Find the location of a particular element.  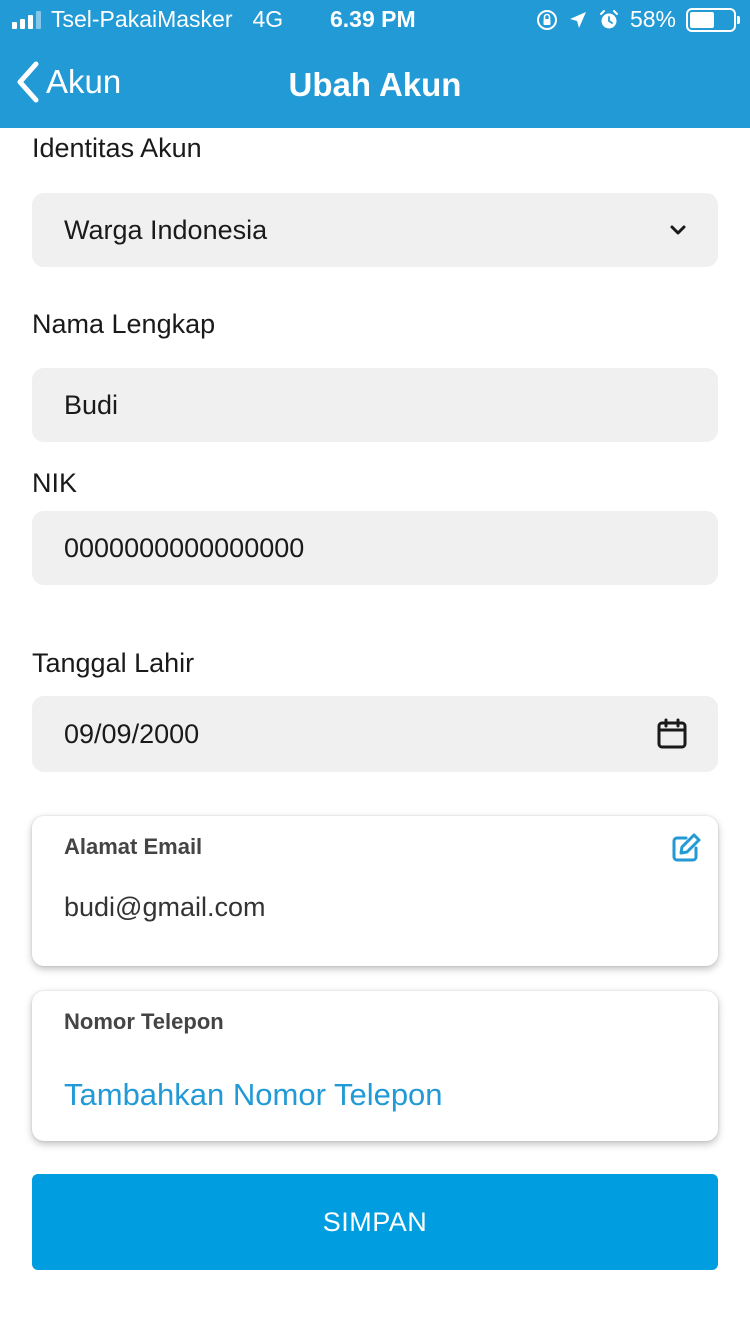

signal-icon is located at coordinates (26, 19).